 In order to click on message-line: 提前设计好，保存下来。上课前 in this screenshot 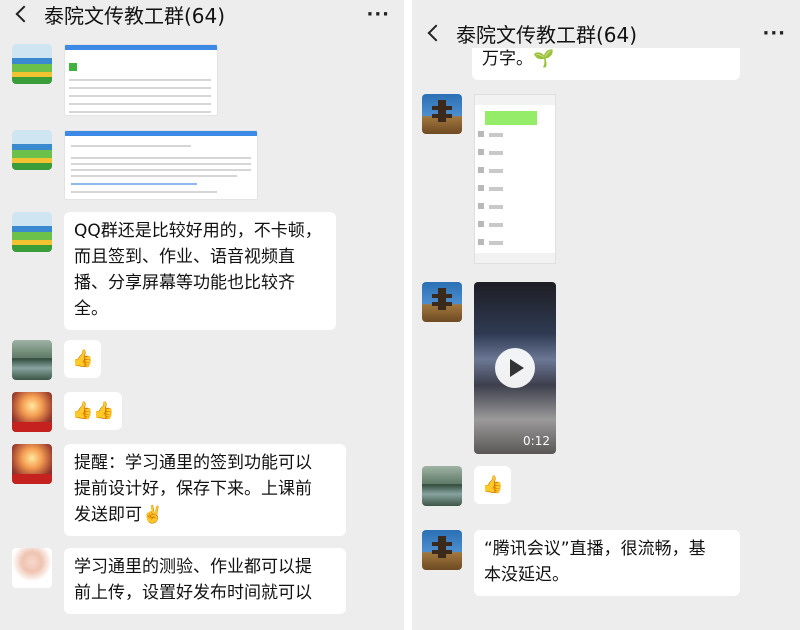, I will do `click(193, 489)`.